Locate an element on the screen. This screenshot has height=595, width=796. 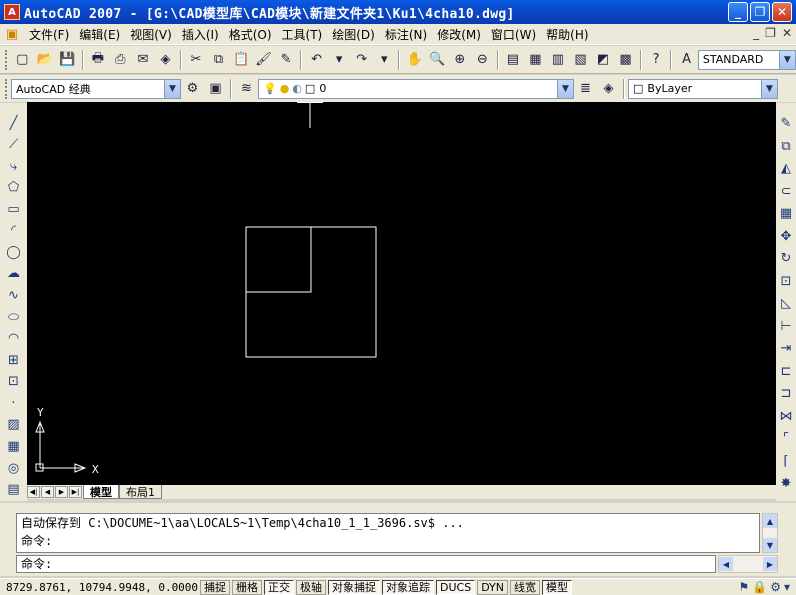
doc-restore-button: ❐ is located at coordinates (770, 33).